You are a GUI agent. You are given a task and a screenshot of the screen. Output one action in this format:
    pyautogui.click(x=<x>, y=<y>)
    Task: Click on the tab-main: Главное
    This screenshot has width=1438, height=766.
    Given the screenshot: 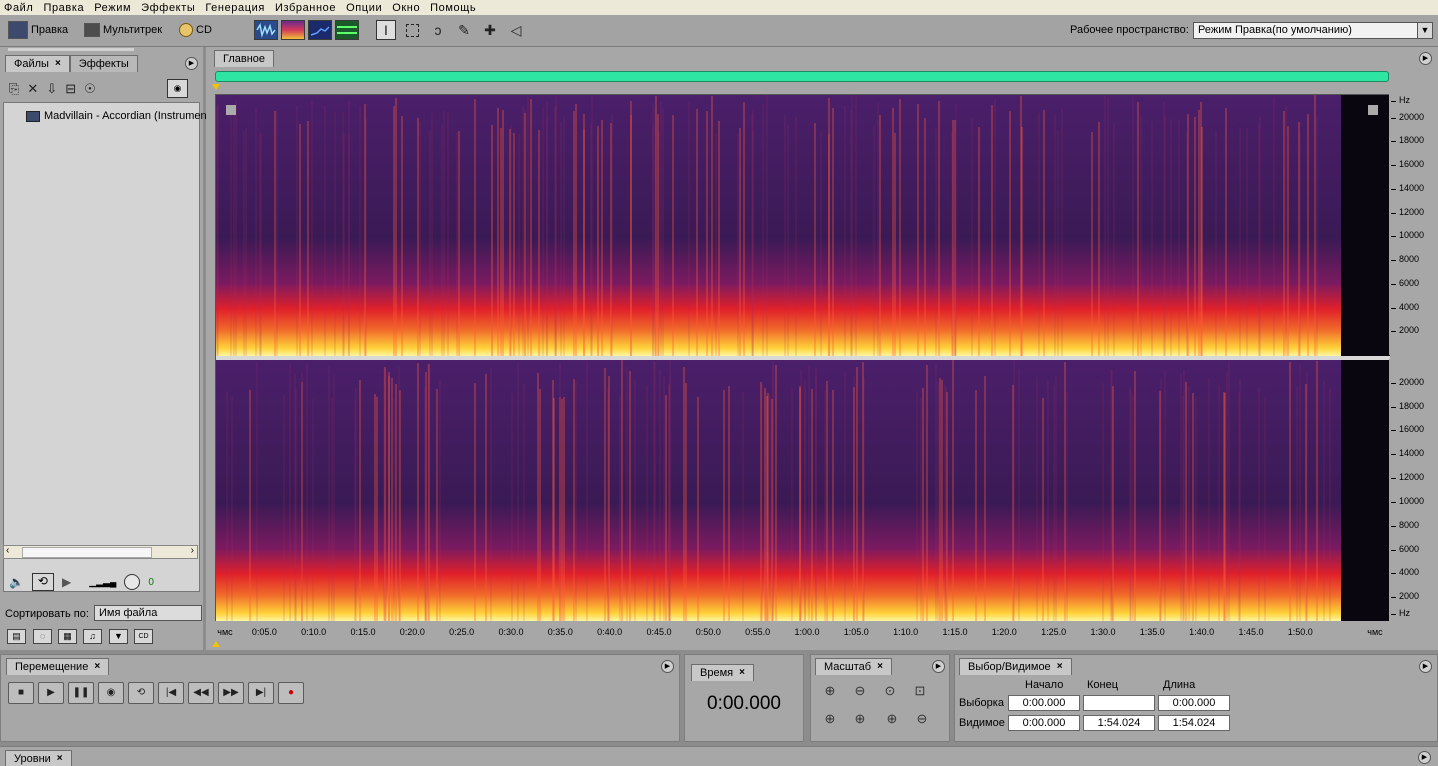 What is the action you would take?
    pyautogui.click(x=244, y=58)
    